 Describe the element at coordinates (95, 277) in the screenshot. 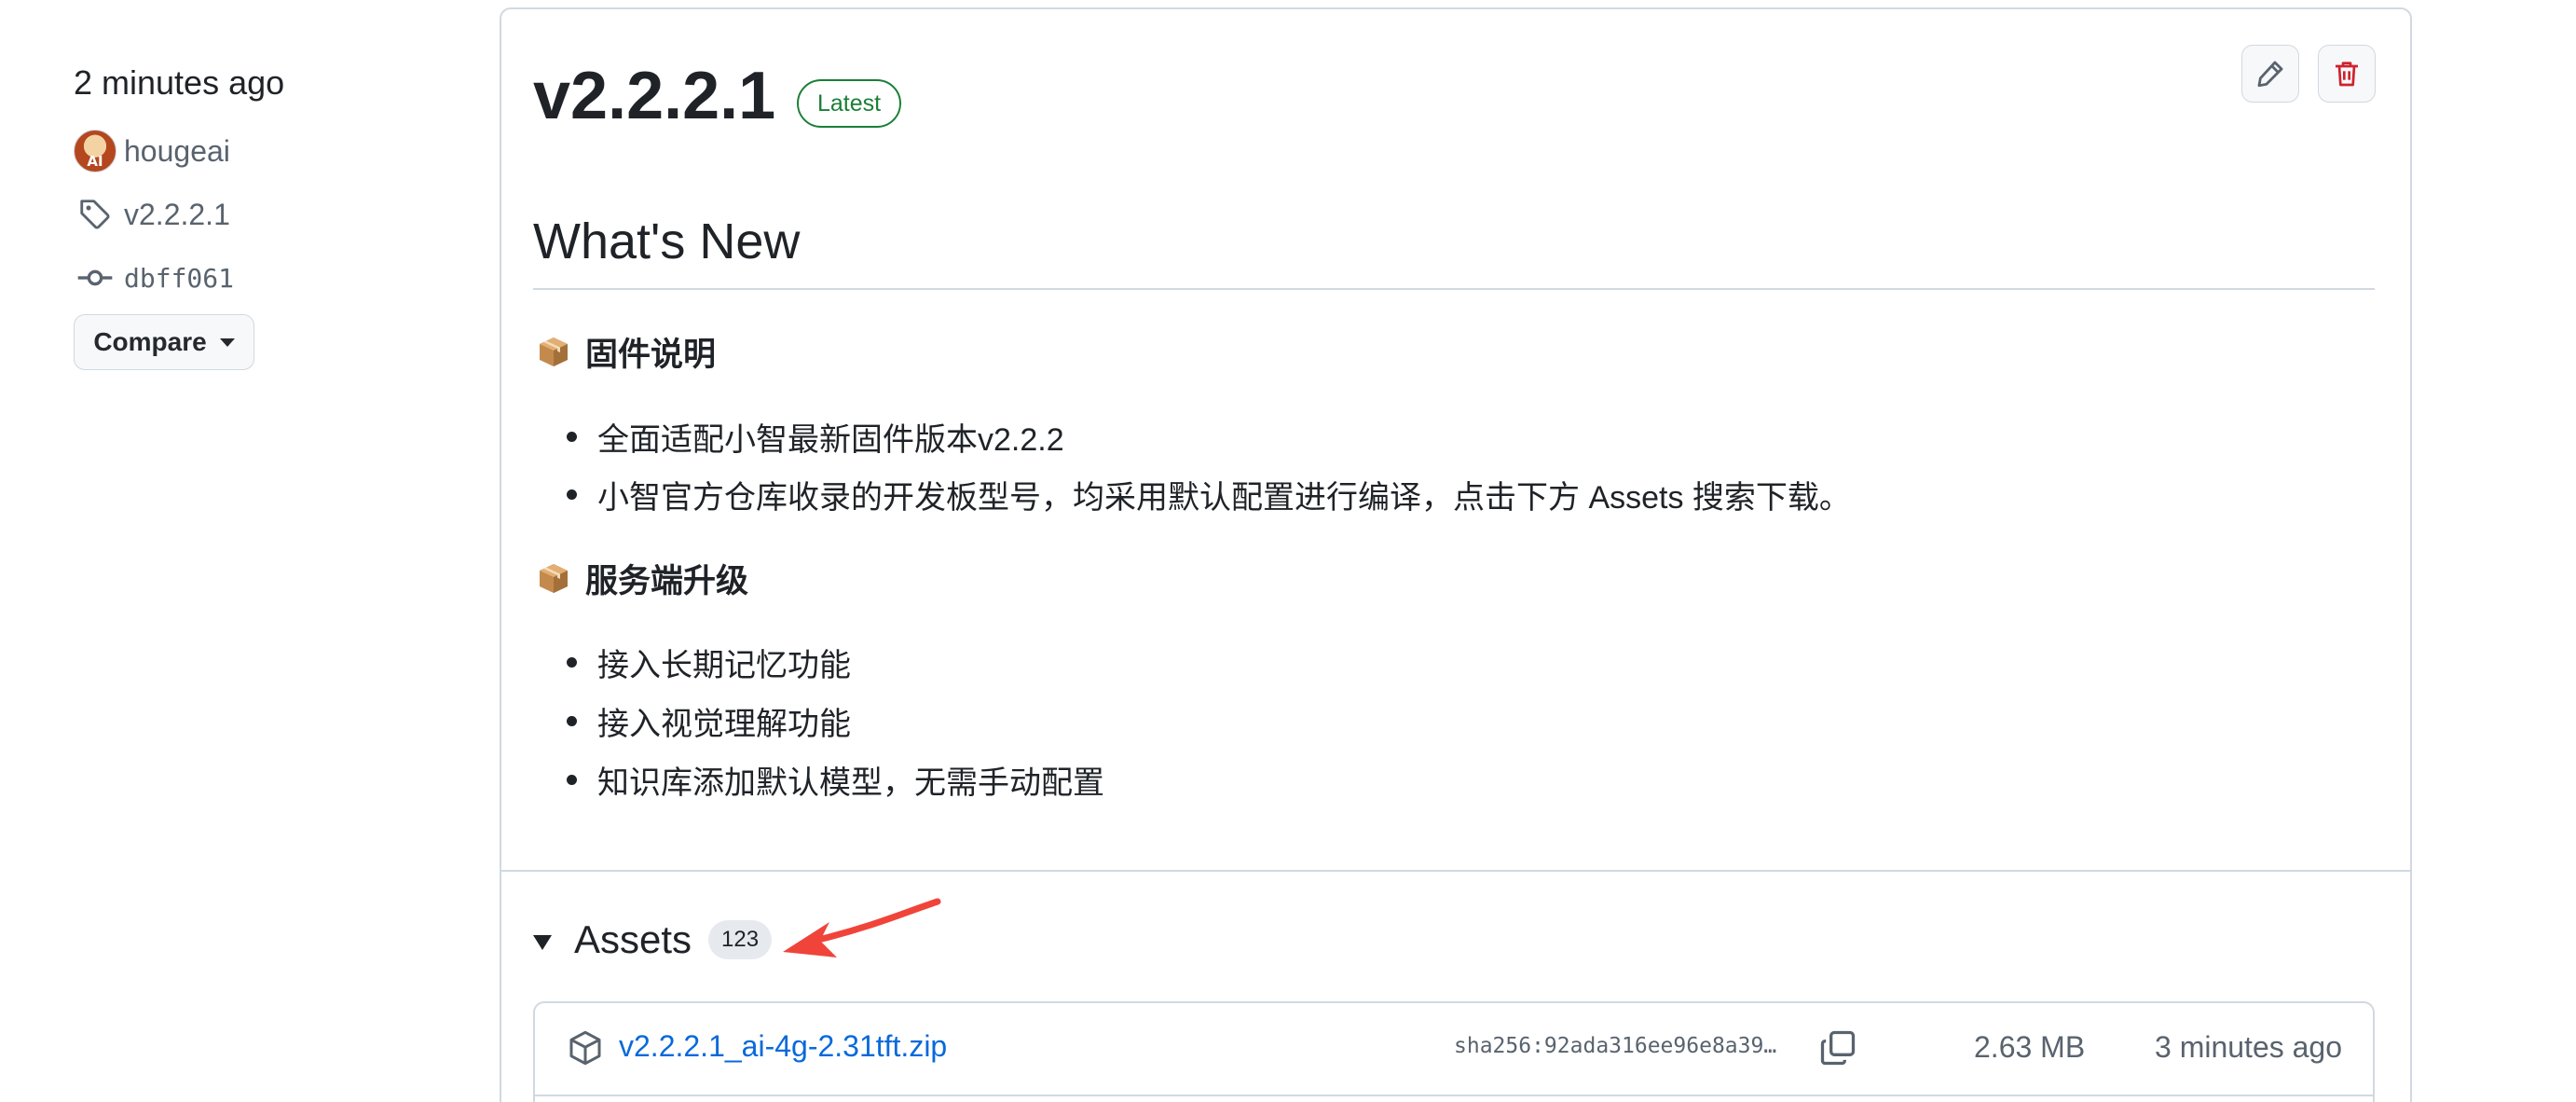

I see `git-commit-icon` at that location.